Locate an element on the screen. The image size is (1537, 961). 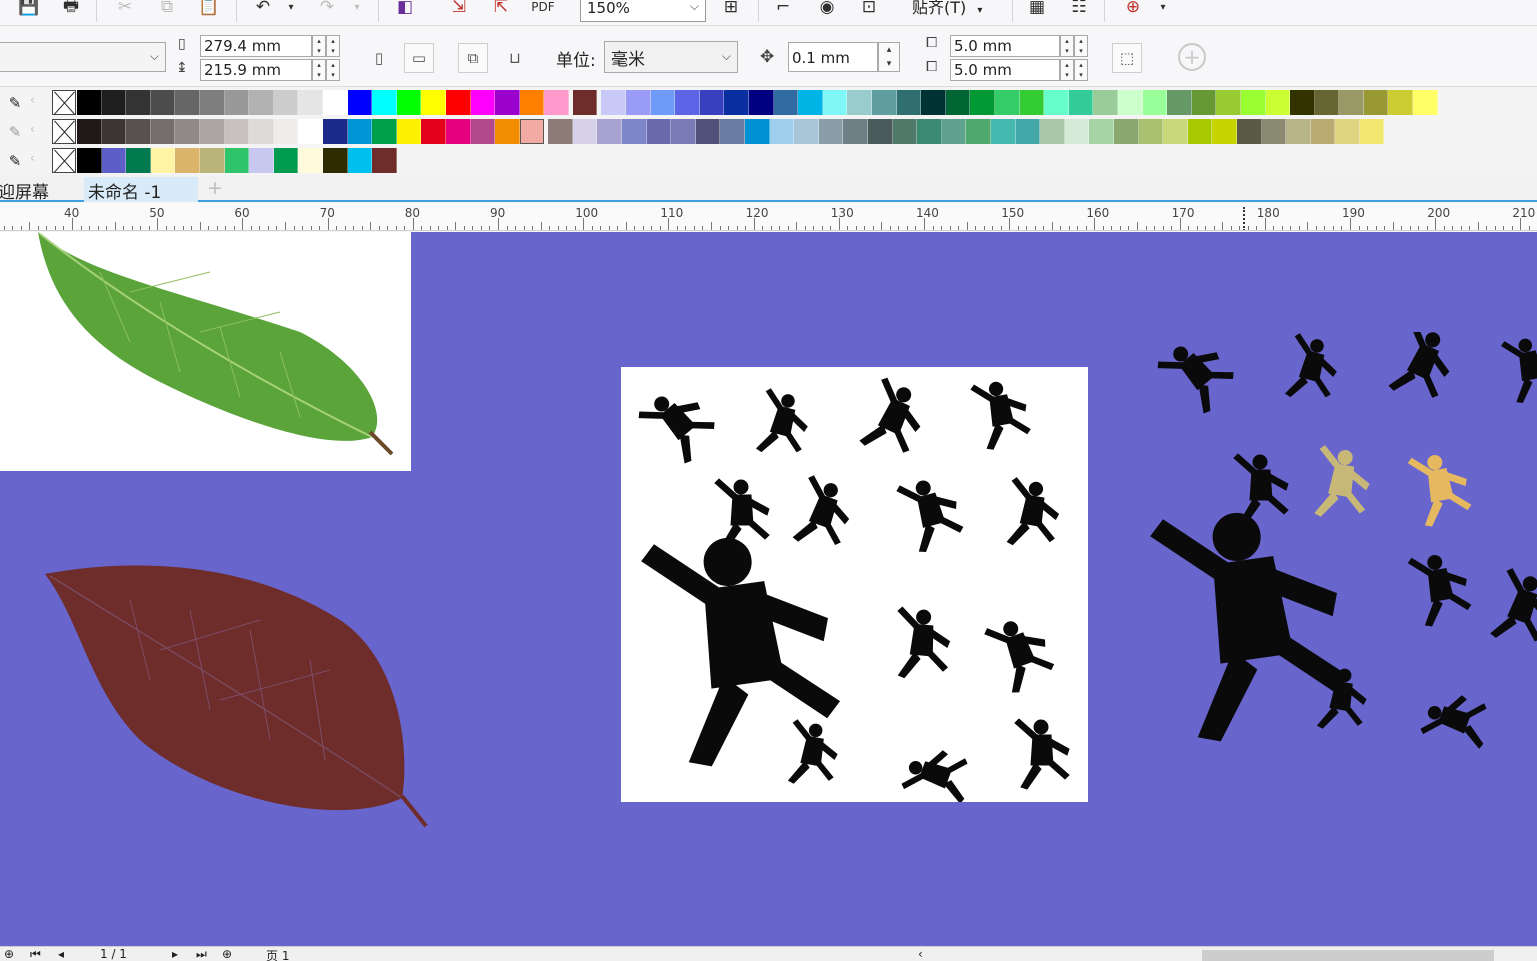
add-page-after-icon: ⊕ is located at coordinates (227, 954).